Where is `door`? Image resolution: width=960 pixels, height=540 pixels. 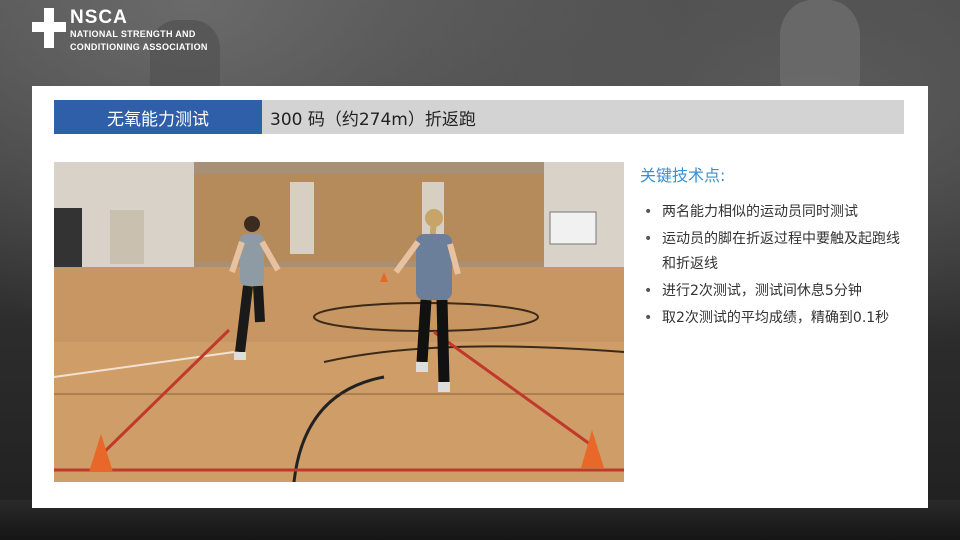
door is located at coordinates (302, 218).